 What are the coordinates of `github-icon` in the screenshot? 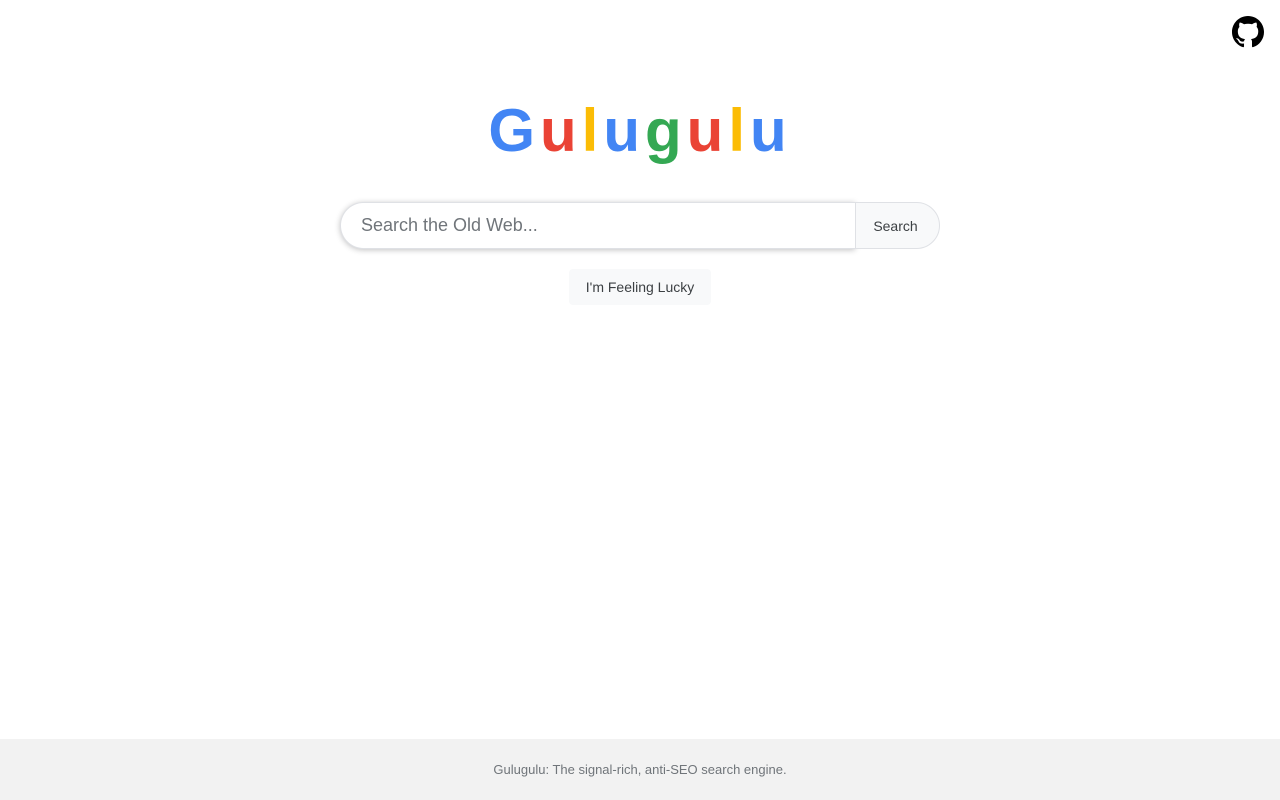 It's located at (1248, 32).